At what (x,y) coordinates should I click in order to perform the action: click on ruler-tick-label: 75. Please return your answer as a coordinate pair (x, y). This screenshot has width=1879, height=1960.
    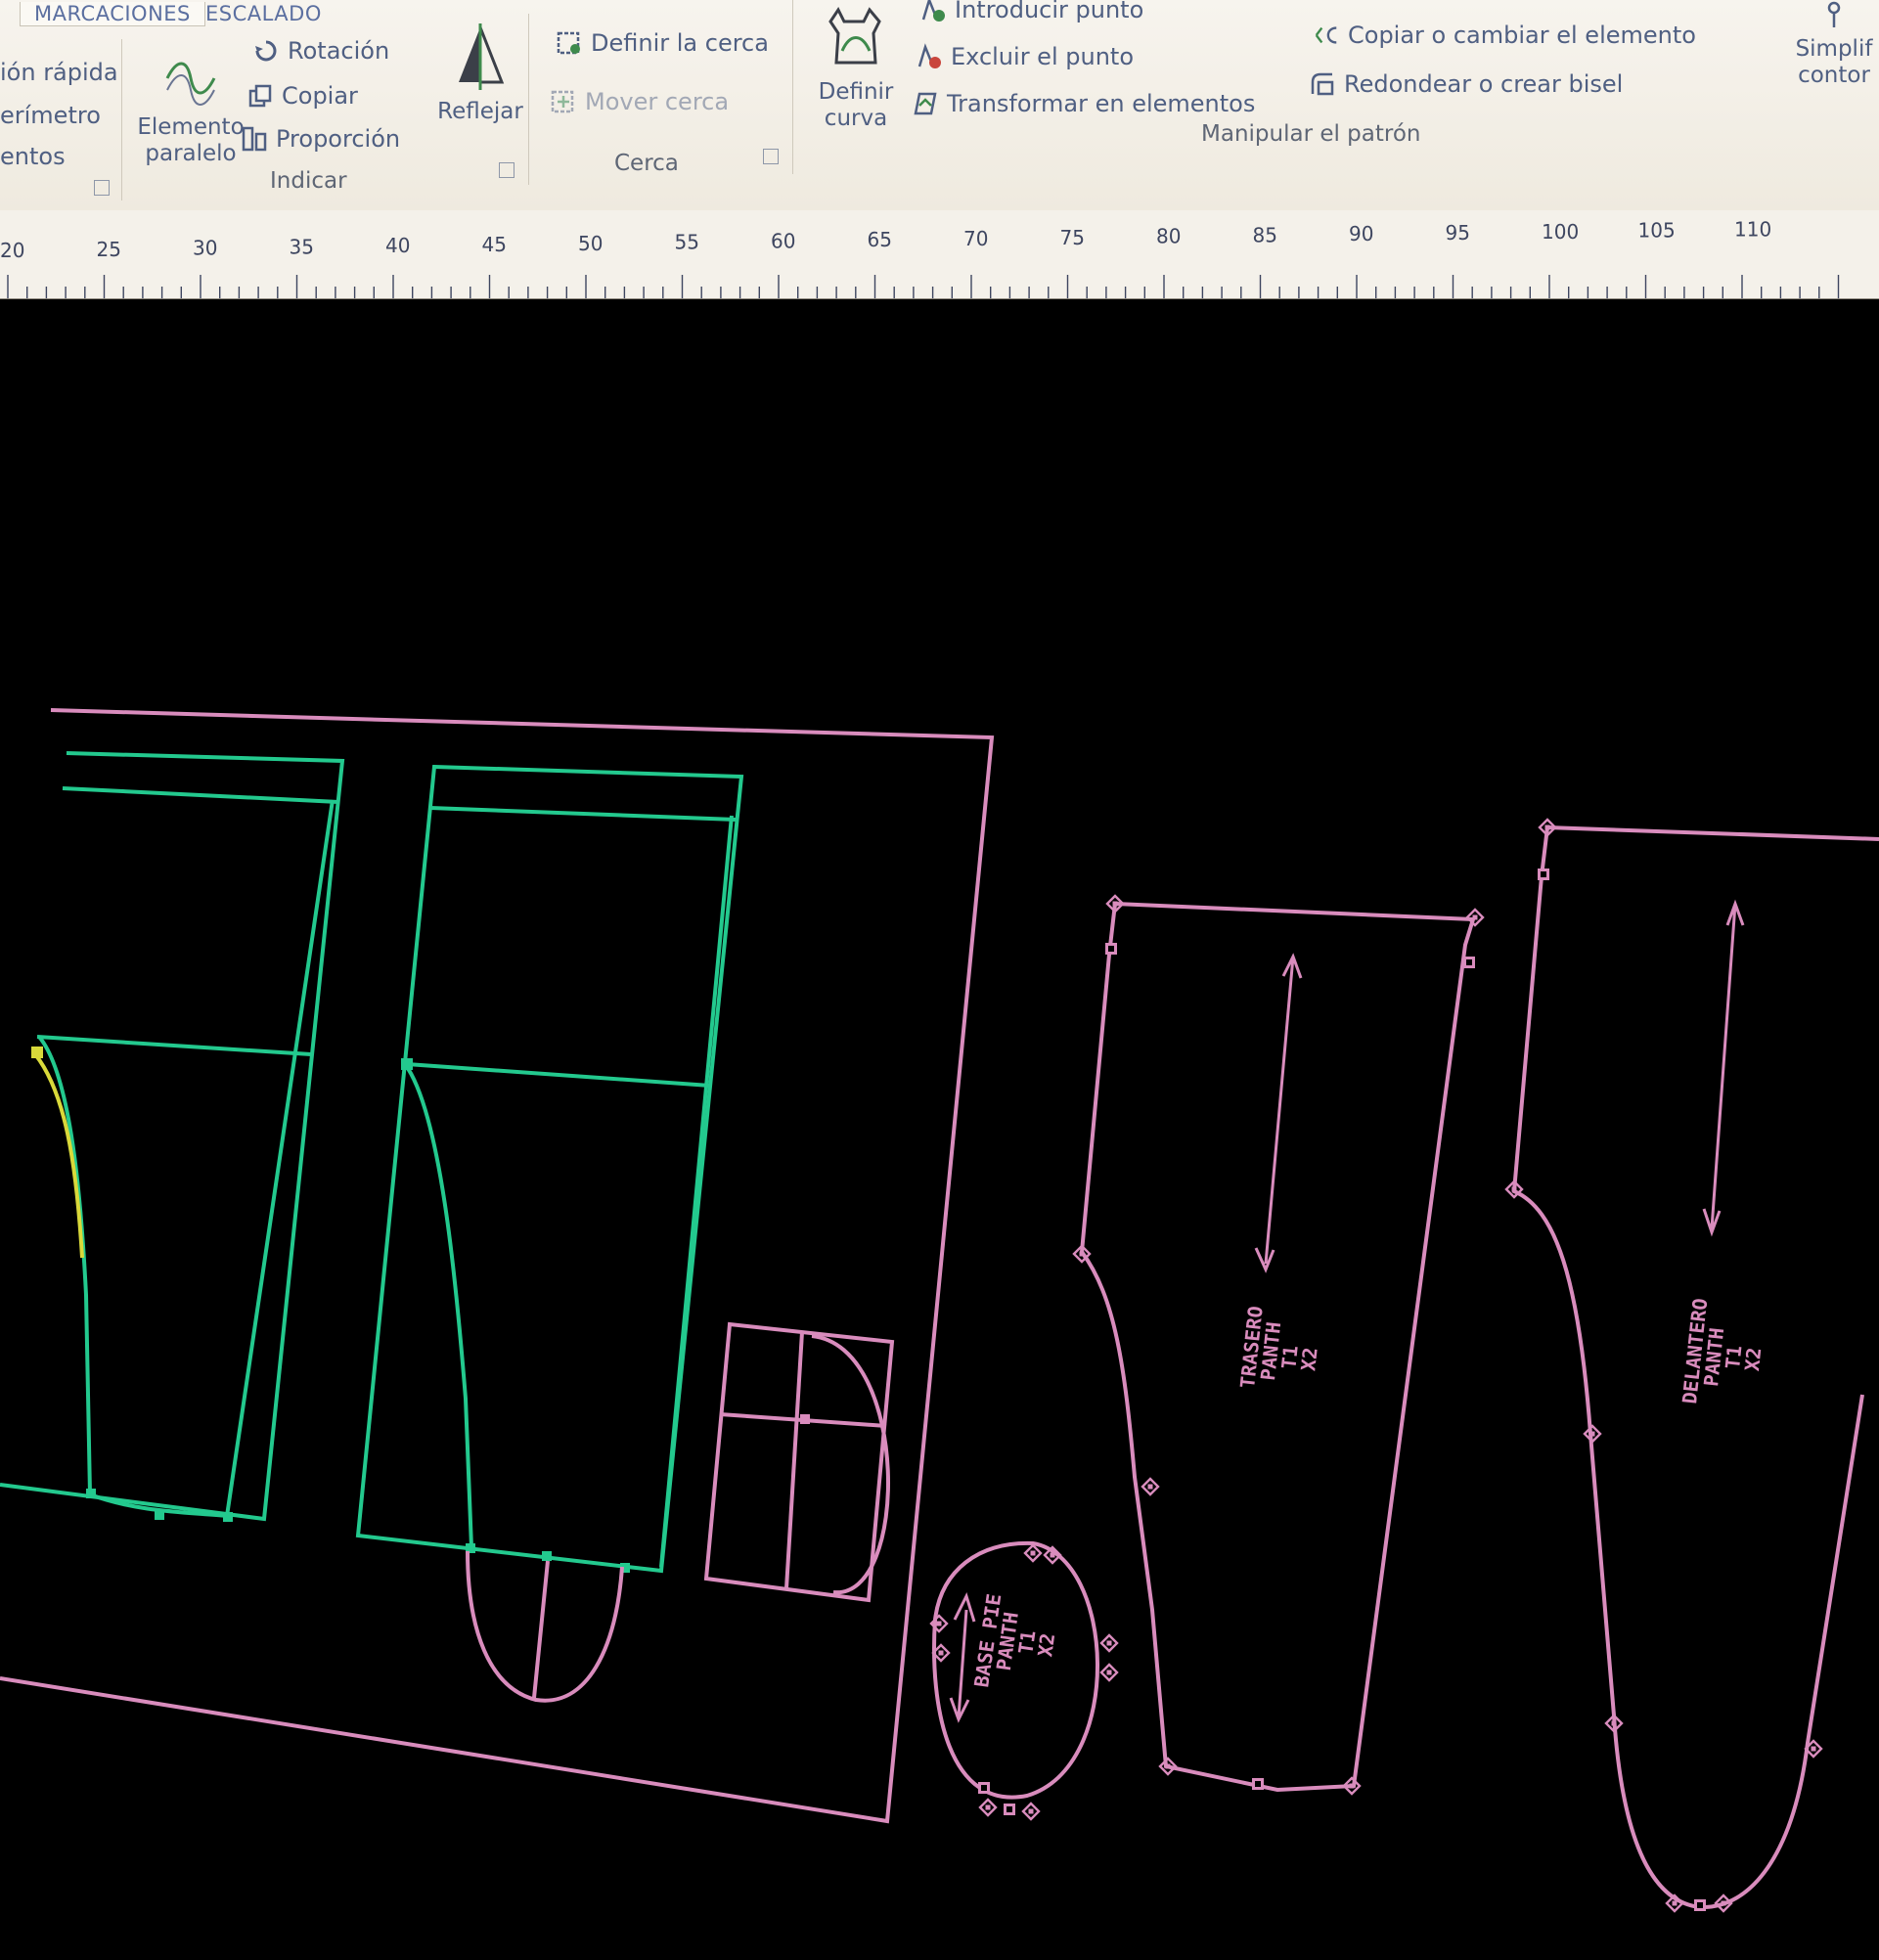
    Looking at the image, I should click on (1072, 237).